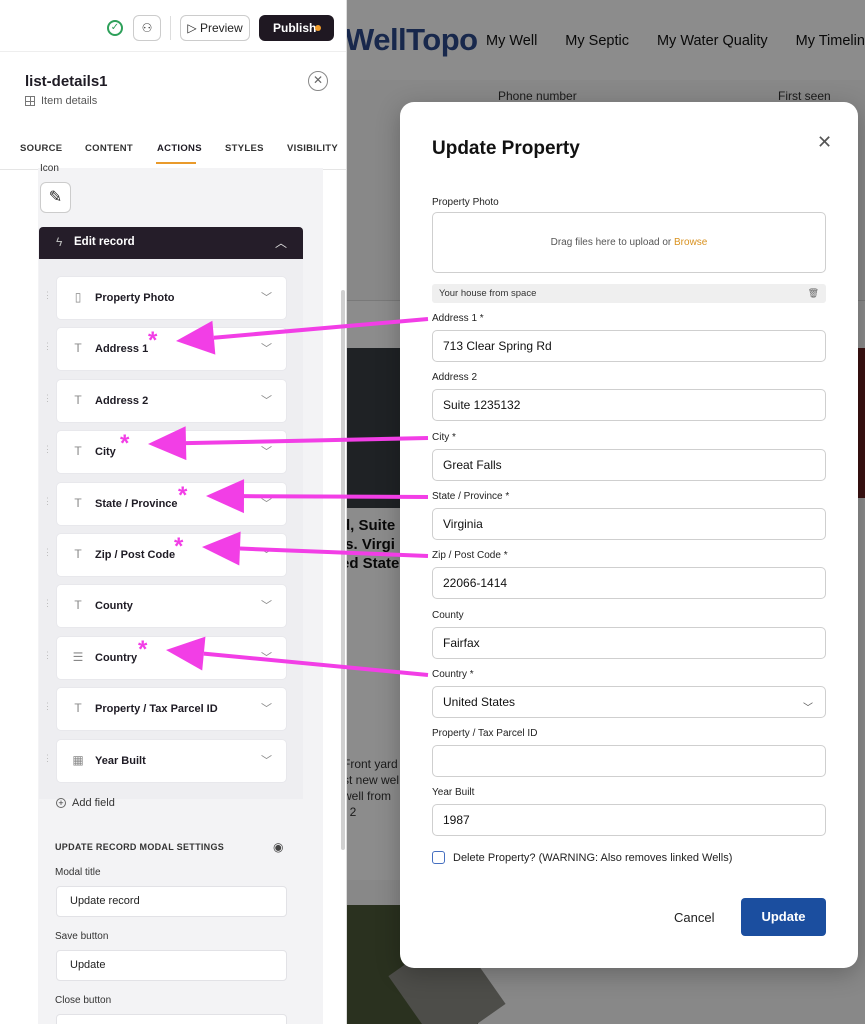  Describe the element at coordinates (690, 242) in the screenshot. I see `browse-link: Browse` at that location.